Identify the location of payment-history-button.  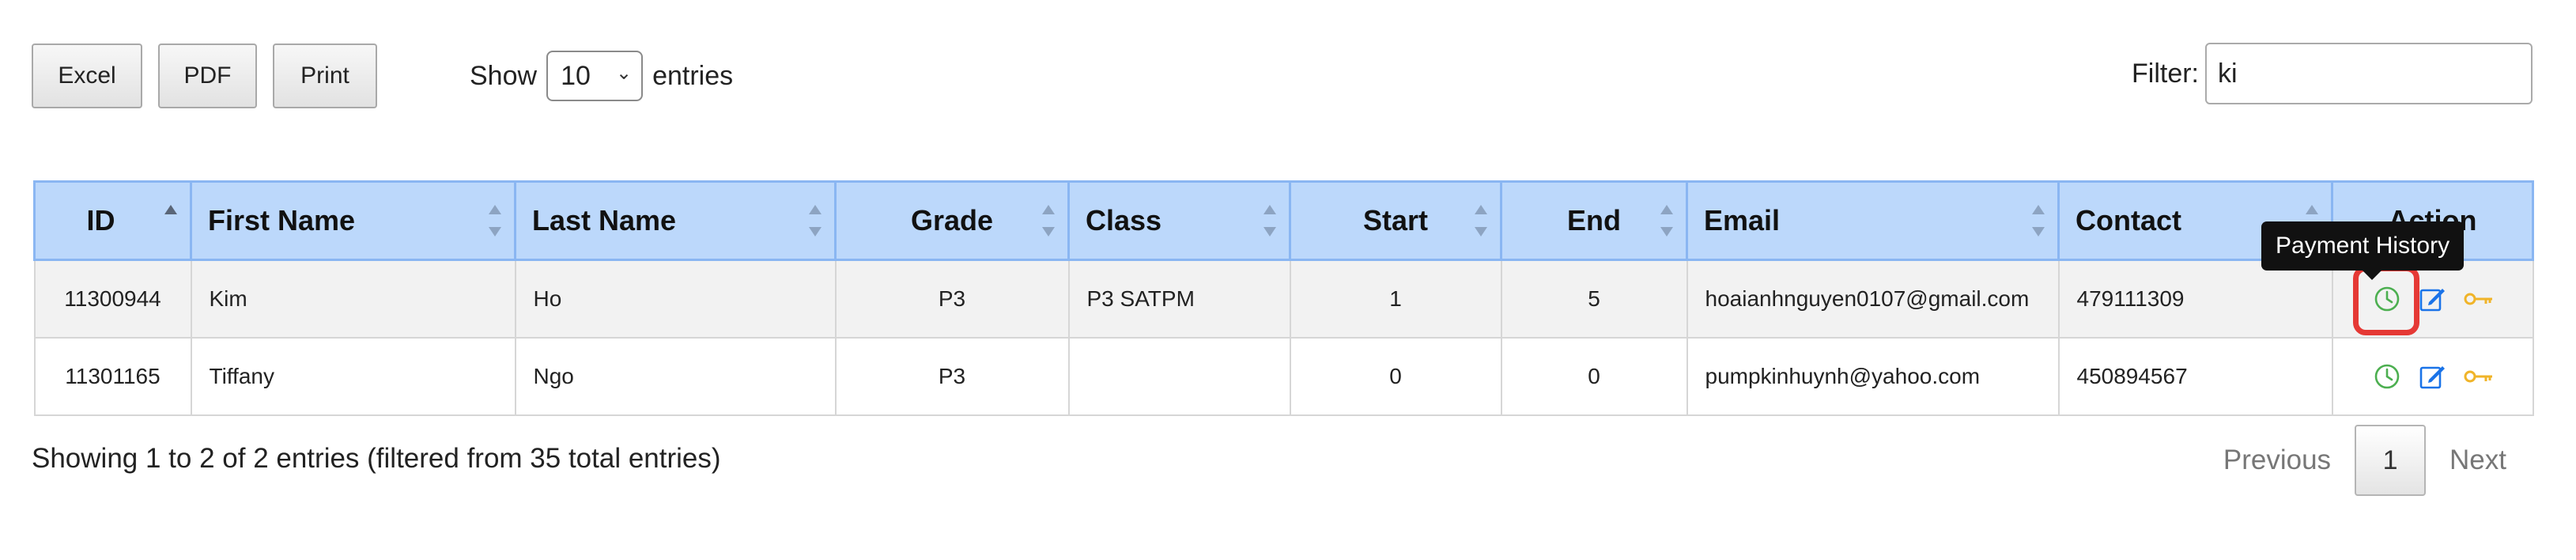
(2387, 376).